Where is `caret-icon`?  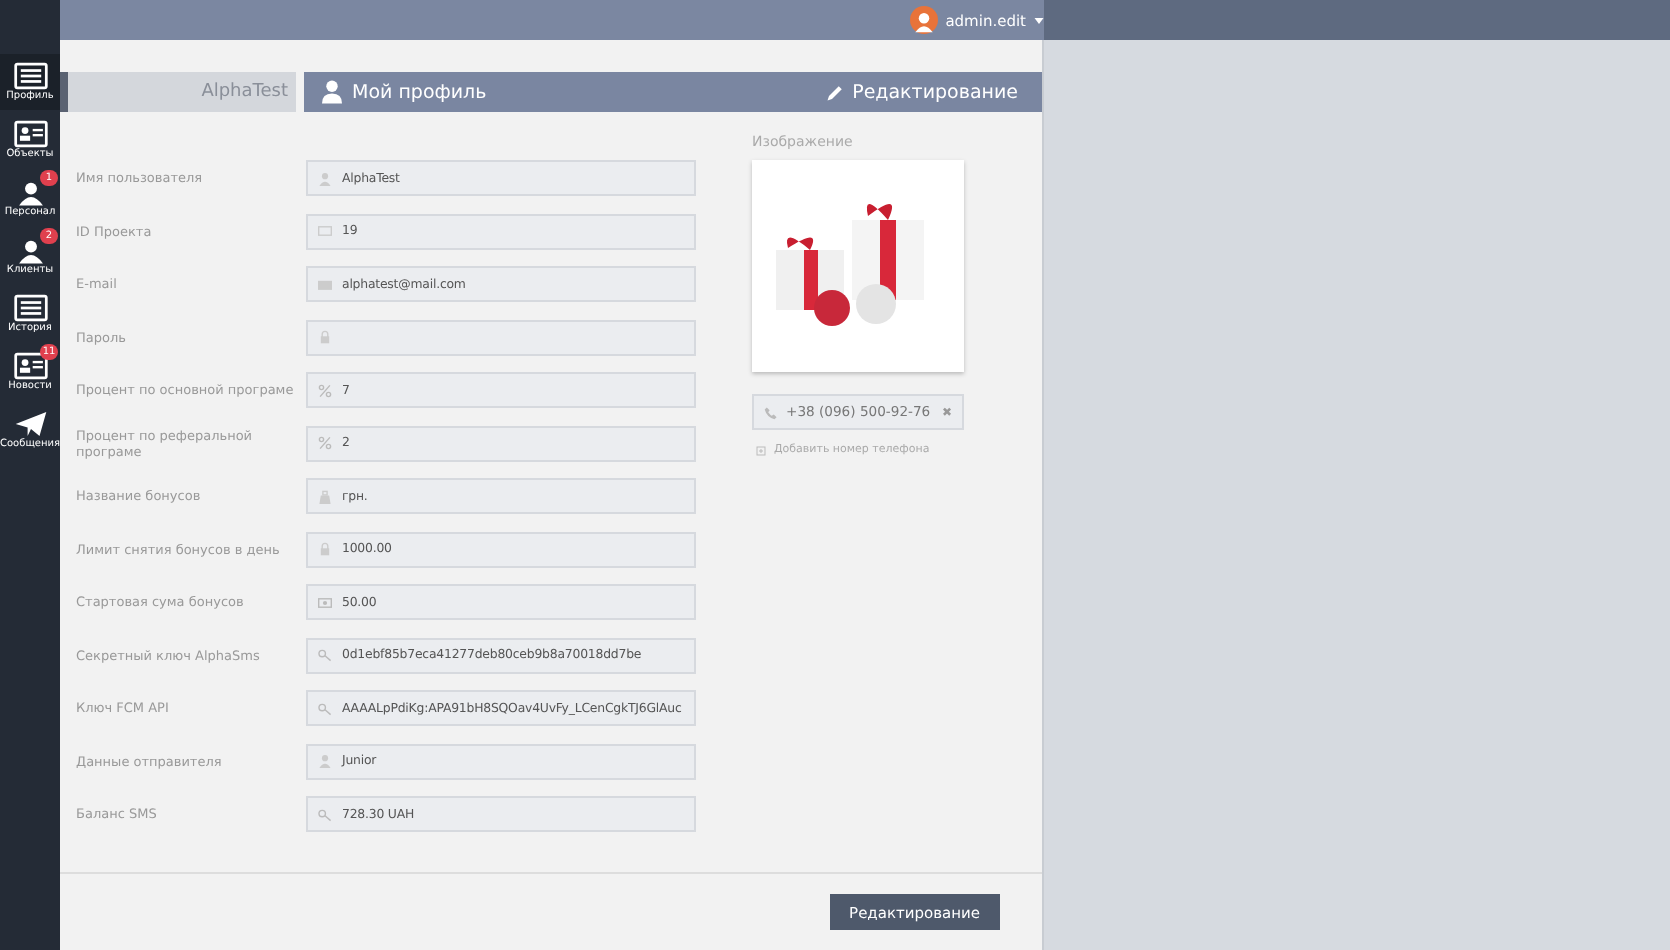
caret-icon is located at coordinates (1039, 20).